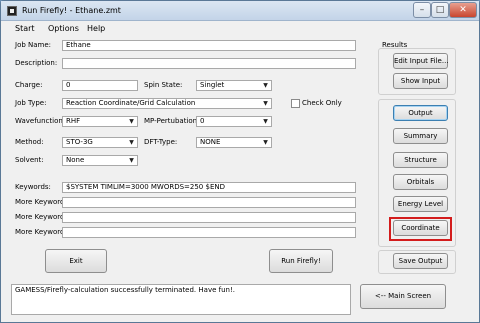 The height and width of the screenshot is (323, 480). What do you see at coordinates (202, 121) in the screenshot?
I see `mp-pertubation-value: 0` at bounding box center [202, 121].